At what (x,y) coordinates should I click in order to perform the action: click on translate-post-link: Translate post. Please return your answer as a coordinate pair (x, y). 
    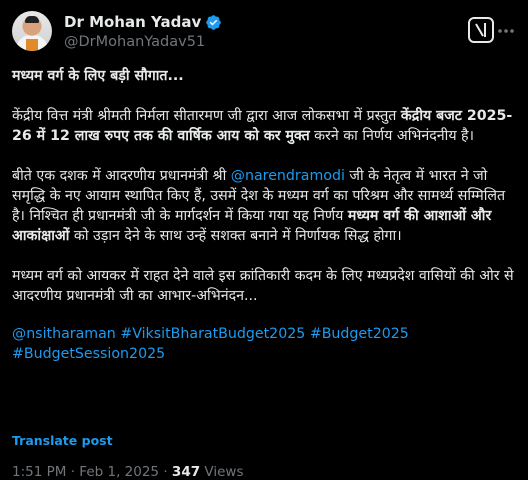
    Looking at the image, I should click on (62, 440).